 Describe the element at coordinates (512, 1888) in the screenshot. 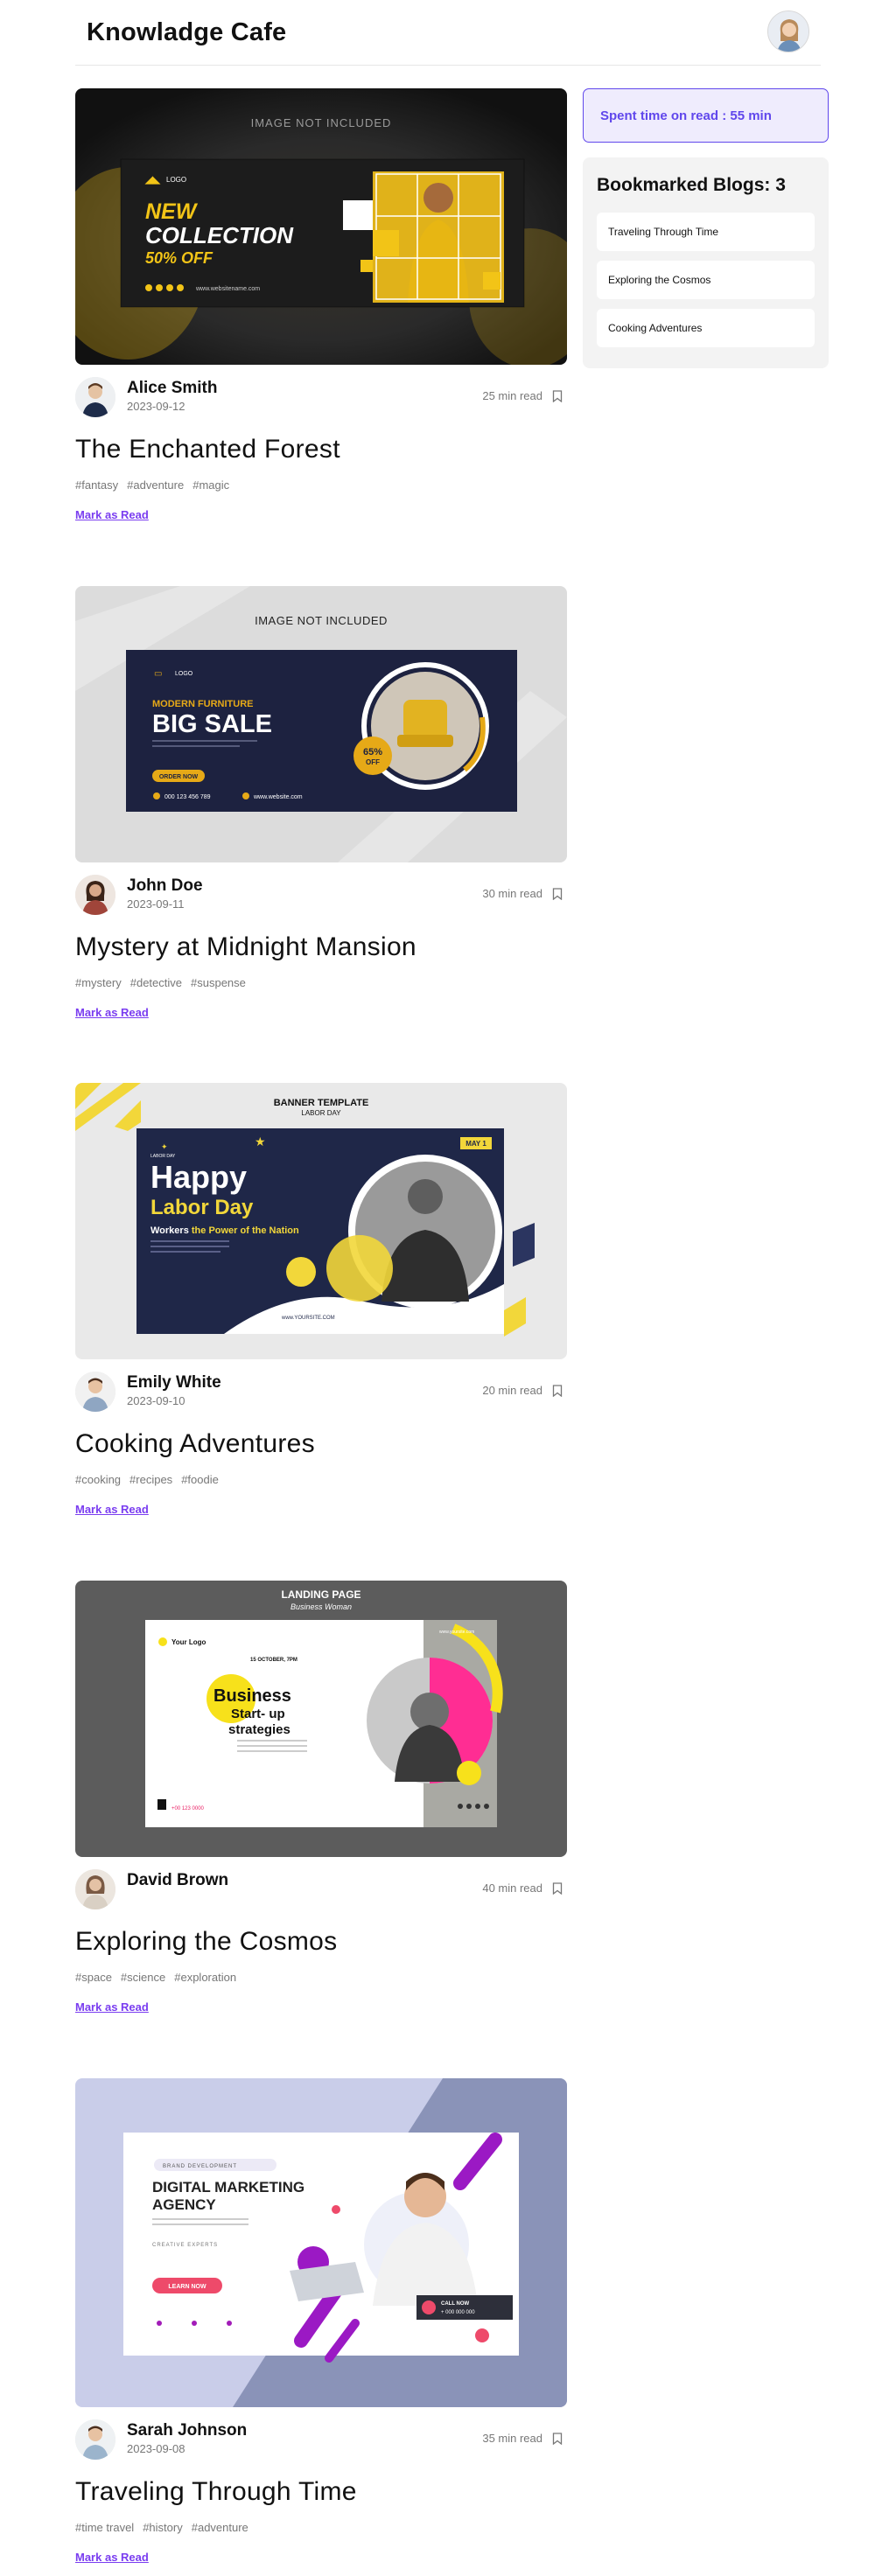

I see `read-time: 40 min read` at that location.